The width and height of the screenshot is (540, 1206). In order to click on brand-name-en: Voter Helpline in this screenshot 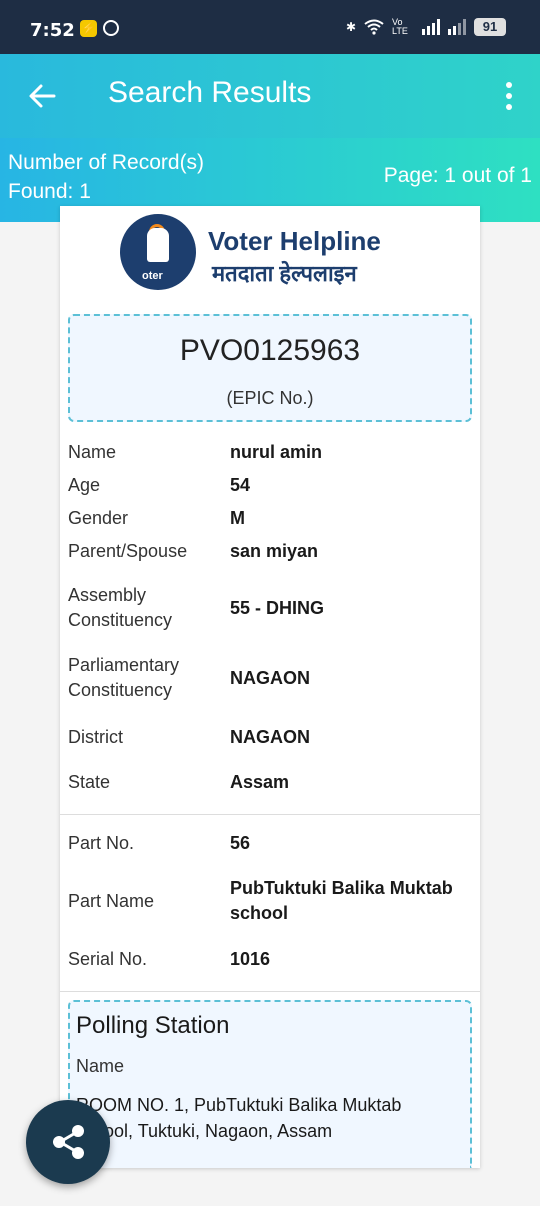, I will do `click(294, 241)`.